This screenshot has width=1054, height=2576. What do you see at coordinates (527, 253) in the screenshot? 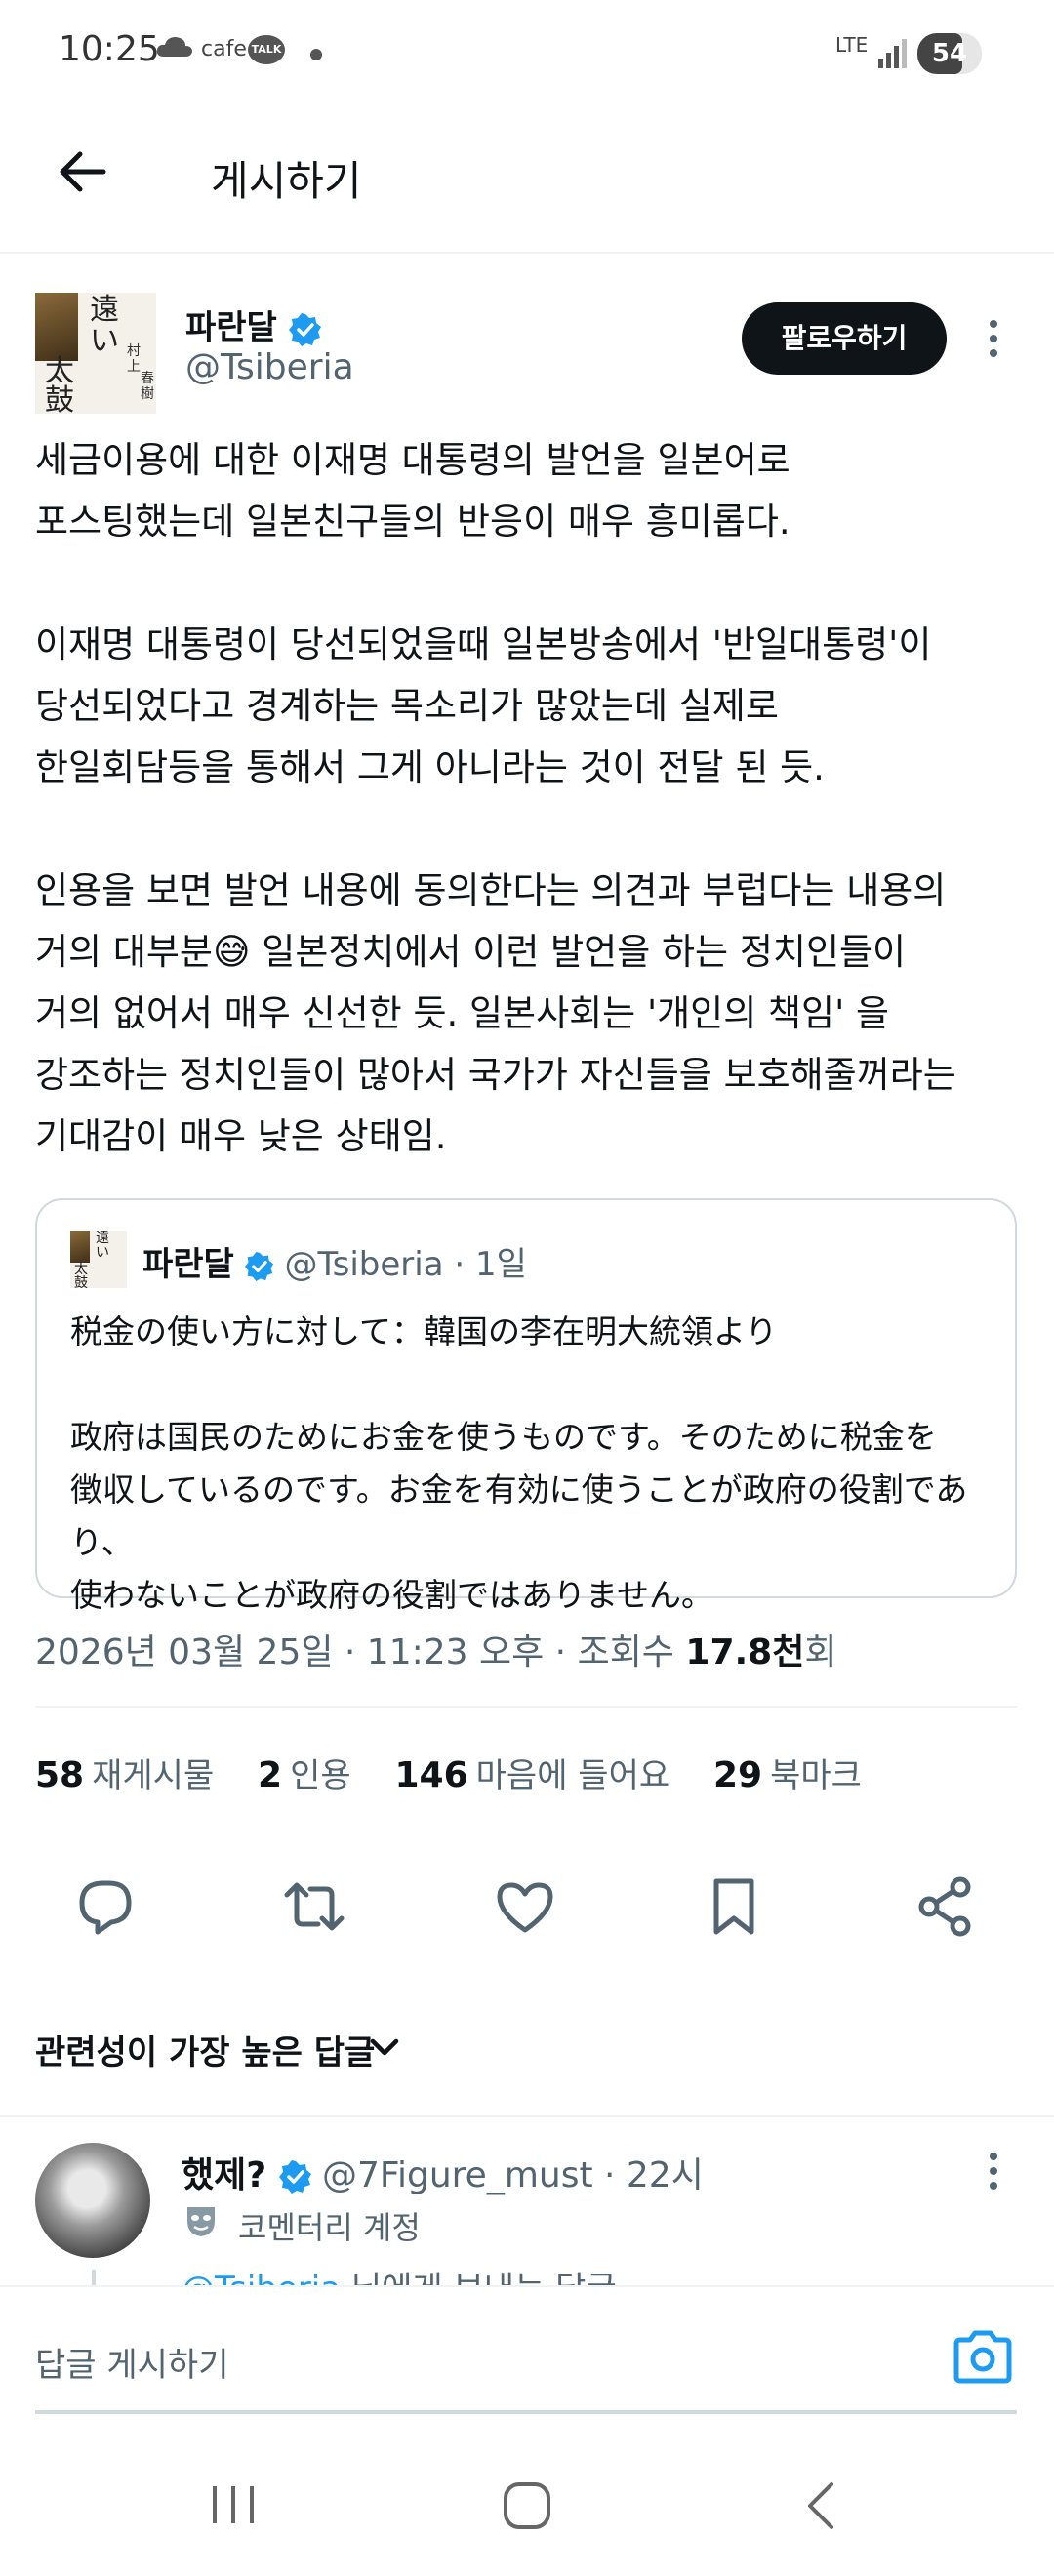
I see `header-divider` at bounding box center [527, 253].